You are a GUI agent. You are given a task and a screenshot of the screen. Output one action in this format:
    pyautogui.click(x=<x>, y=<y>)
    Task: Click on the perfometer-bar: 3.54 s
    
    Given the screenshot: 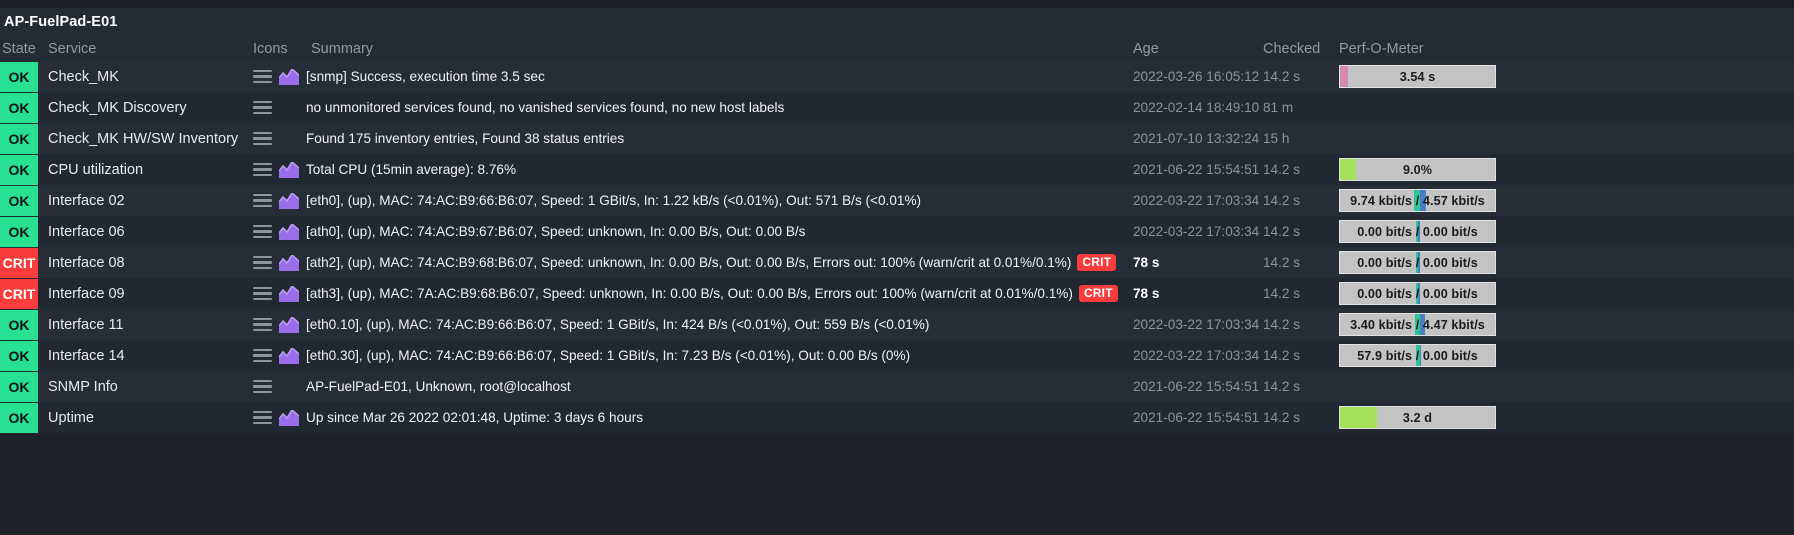 What is the action you would take?
    pyautogui.click(x=1417, y=76)
    